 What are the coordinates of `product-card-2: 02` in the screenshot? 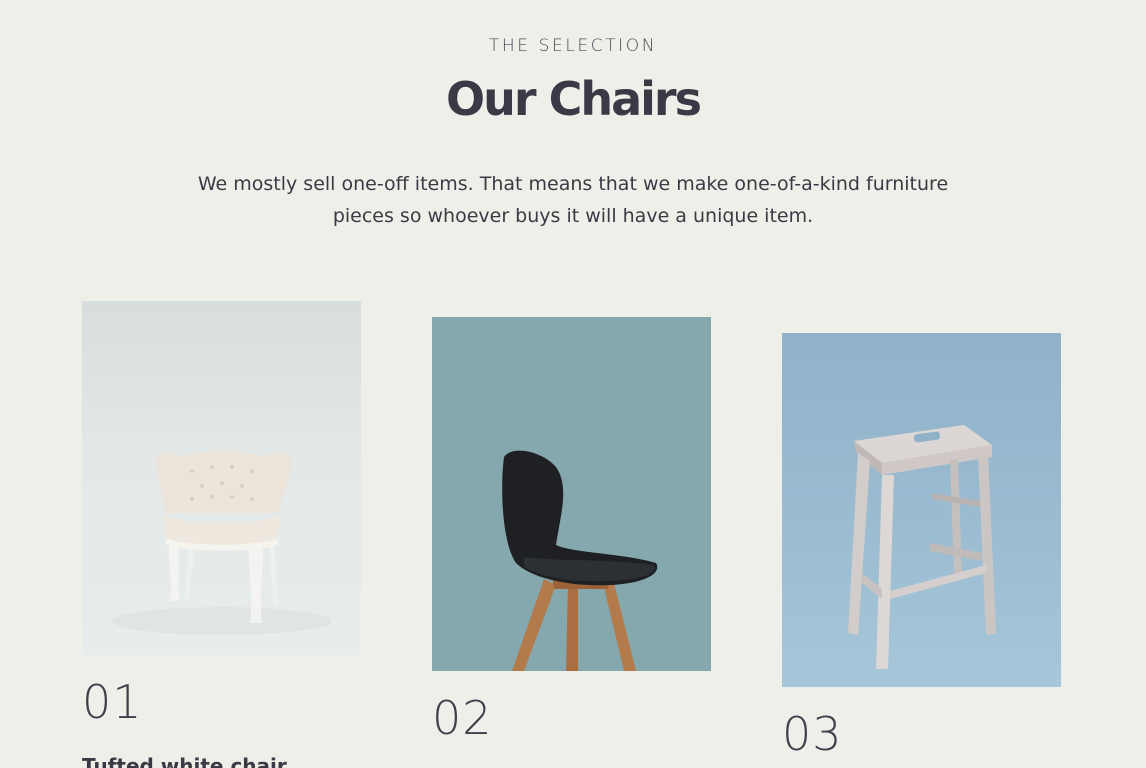 It's located at (571, 531).